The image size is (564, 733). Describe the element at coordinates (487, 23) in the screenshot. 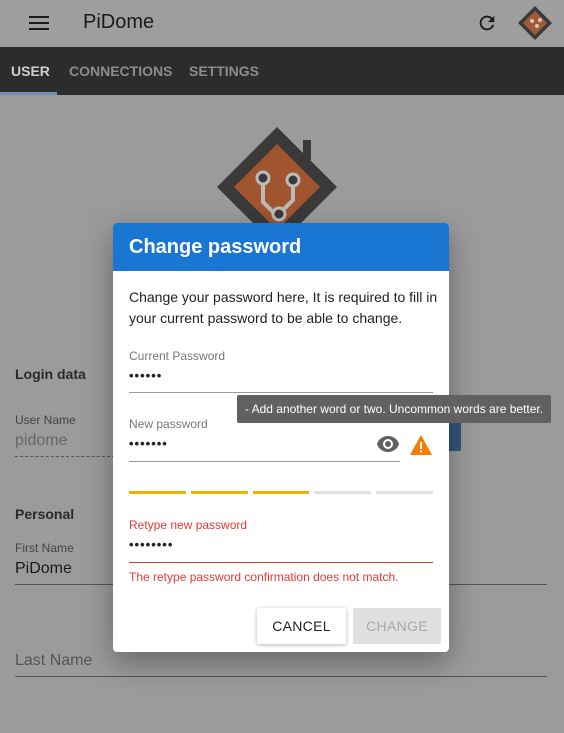

I see `refresh-icon` at that location.